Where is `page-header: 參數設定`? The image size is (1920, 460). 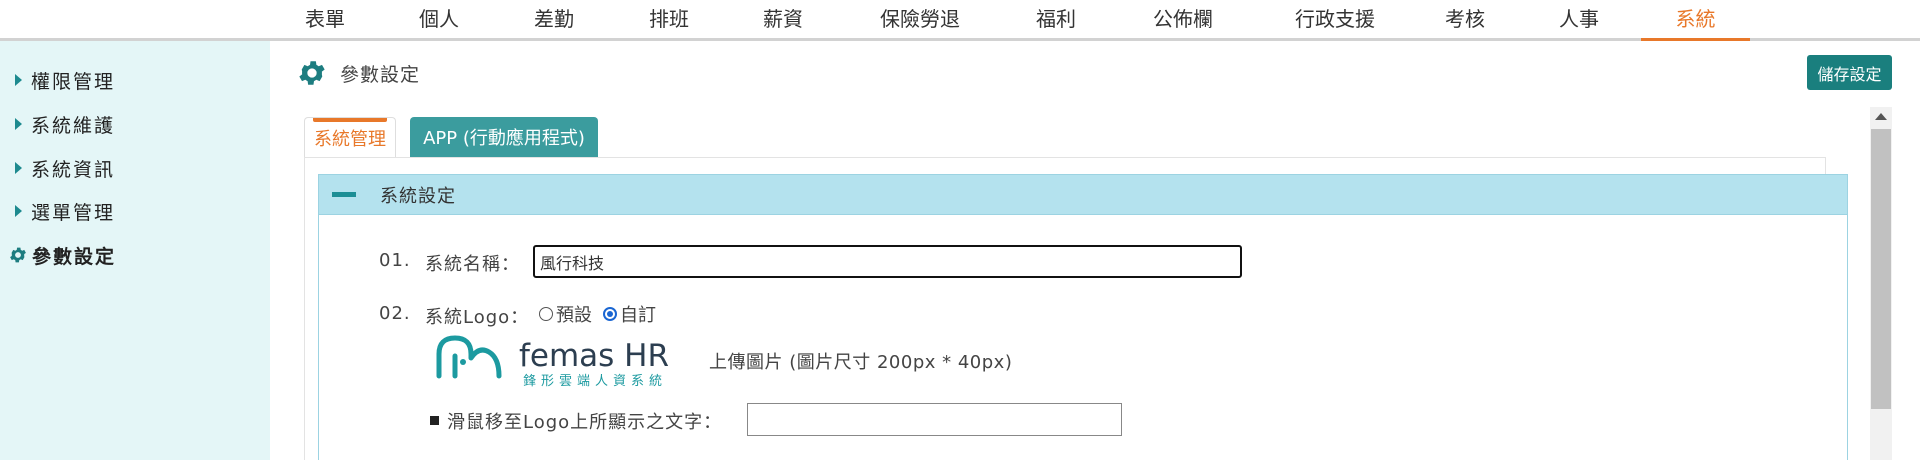 page-header: 參數設定 is located at coordinates (358, 73).